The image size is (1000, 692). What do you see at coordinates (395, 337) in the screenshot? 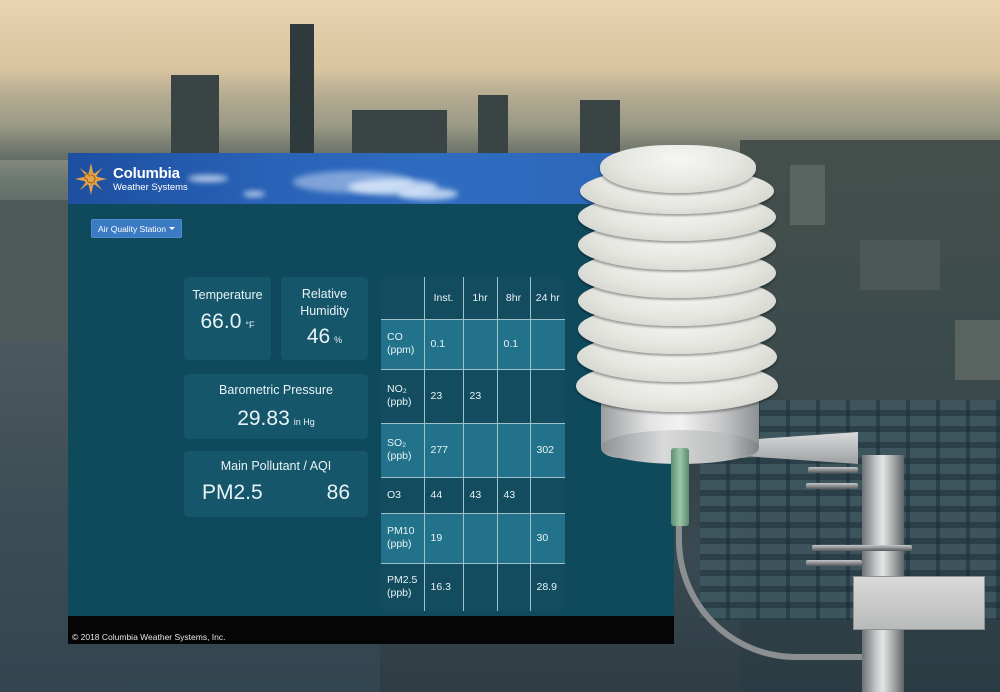
I see `pollutant-name: CO` at bounding box center [395, 337].